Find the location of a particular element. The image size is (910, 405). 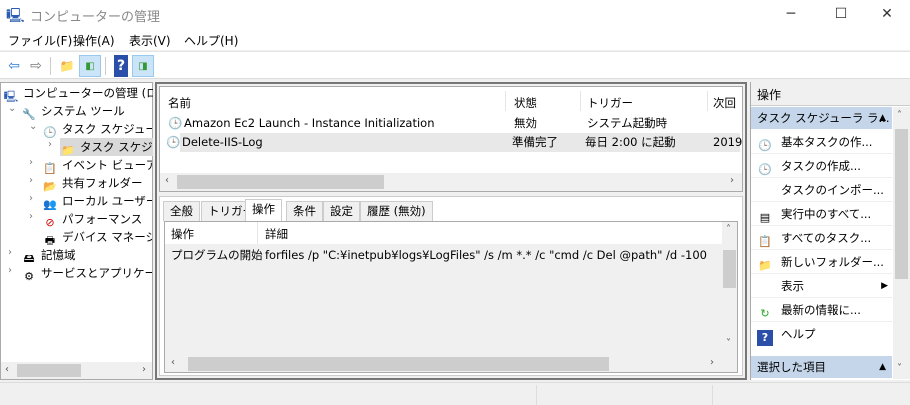

action-view: 表示 ▶ is located at coordinates (821, 286).